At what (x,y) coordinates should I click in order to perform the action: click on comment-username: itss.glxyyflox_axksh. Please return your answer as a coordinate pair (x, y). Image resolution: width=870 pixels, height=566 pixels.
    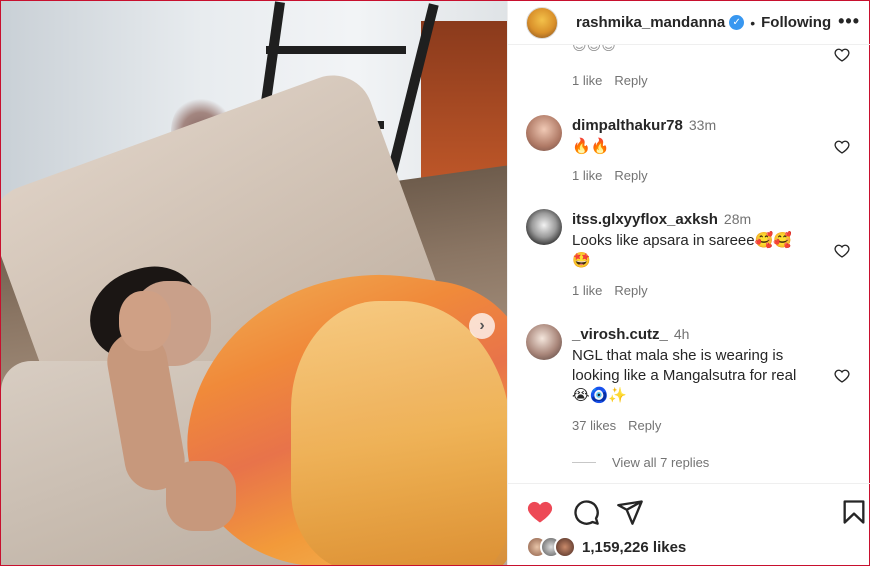
    Looking at the image, I should click on (645, 219).